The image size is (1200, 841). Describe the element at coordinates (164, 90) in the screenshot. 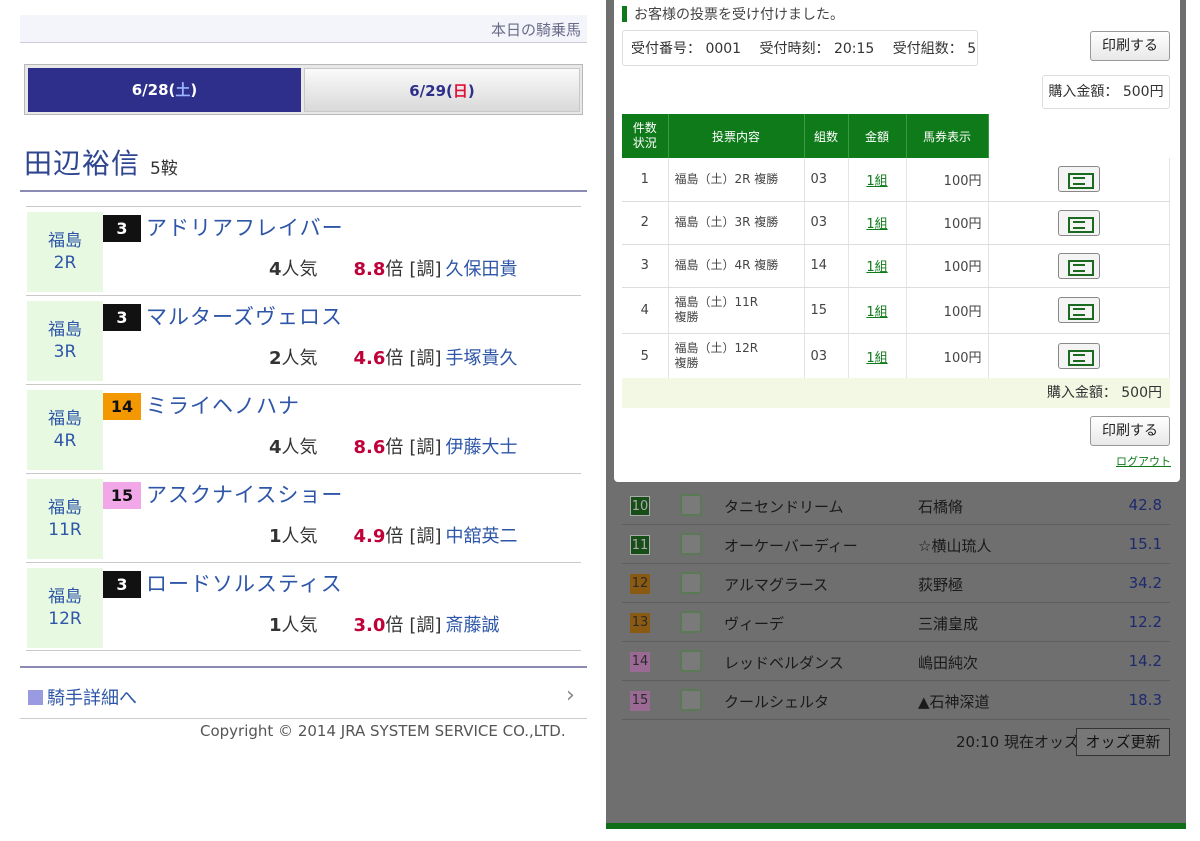

I see `tab-6-28: 6/28(土)` at that location.